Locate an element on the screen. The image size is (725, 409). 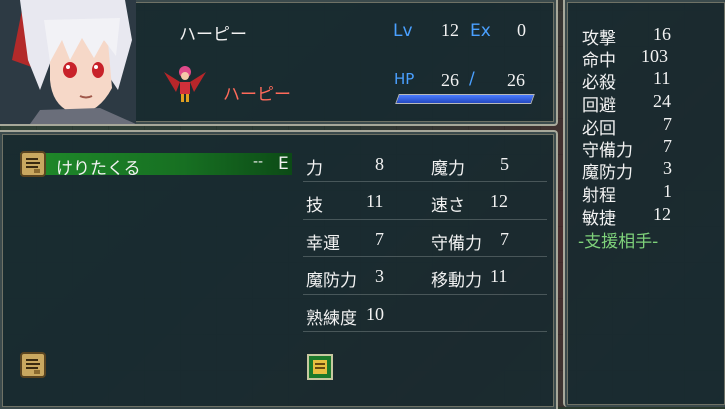
class-name: ハーピー is located at coordinates (257, 95).